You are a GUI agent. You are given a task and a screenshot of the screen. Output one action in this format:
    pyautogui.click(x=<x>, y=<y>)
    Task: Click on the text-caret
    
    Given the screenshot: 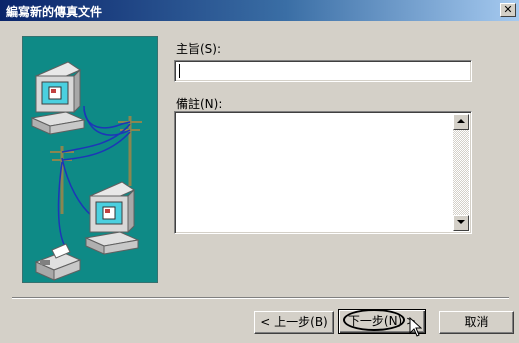 What is the action you would take?
    pyautogui.click(x=179, y=71)
    